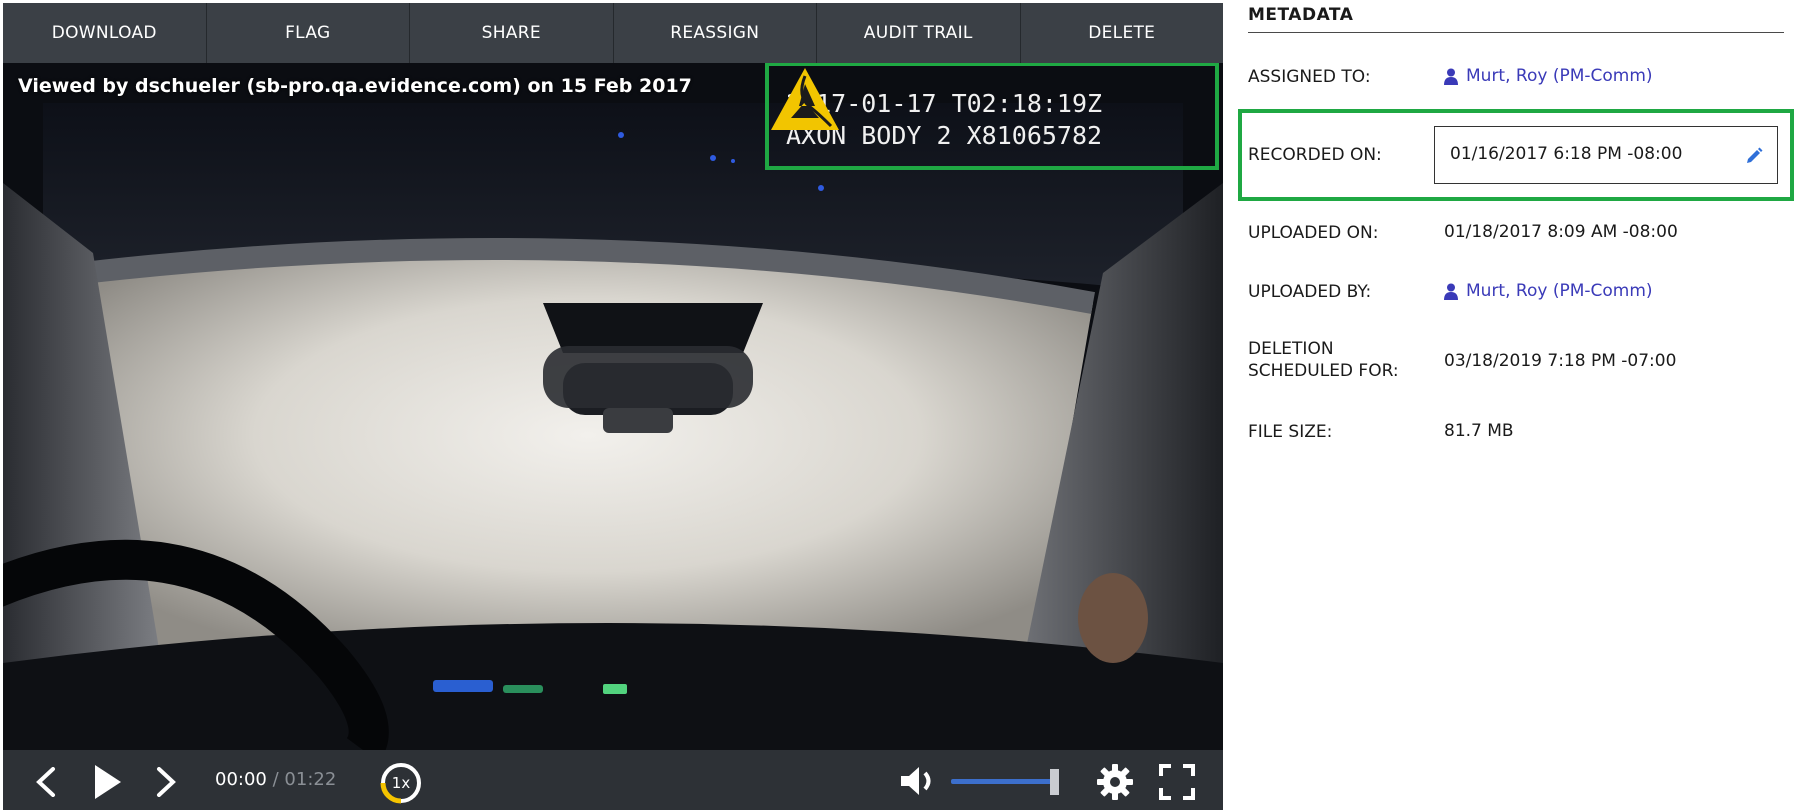  What do you see at coordinates (613, 780) in the screenshot?
I see `player-controls: 00:00 / 01:22 1x` at bounding box center [613, 780].